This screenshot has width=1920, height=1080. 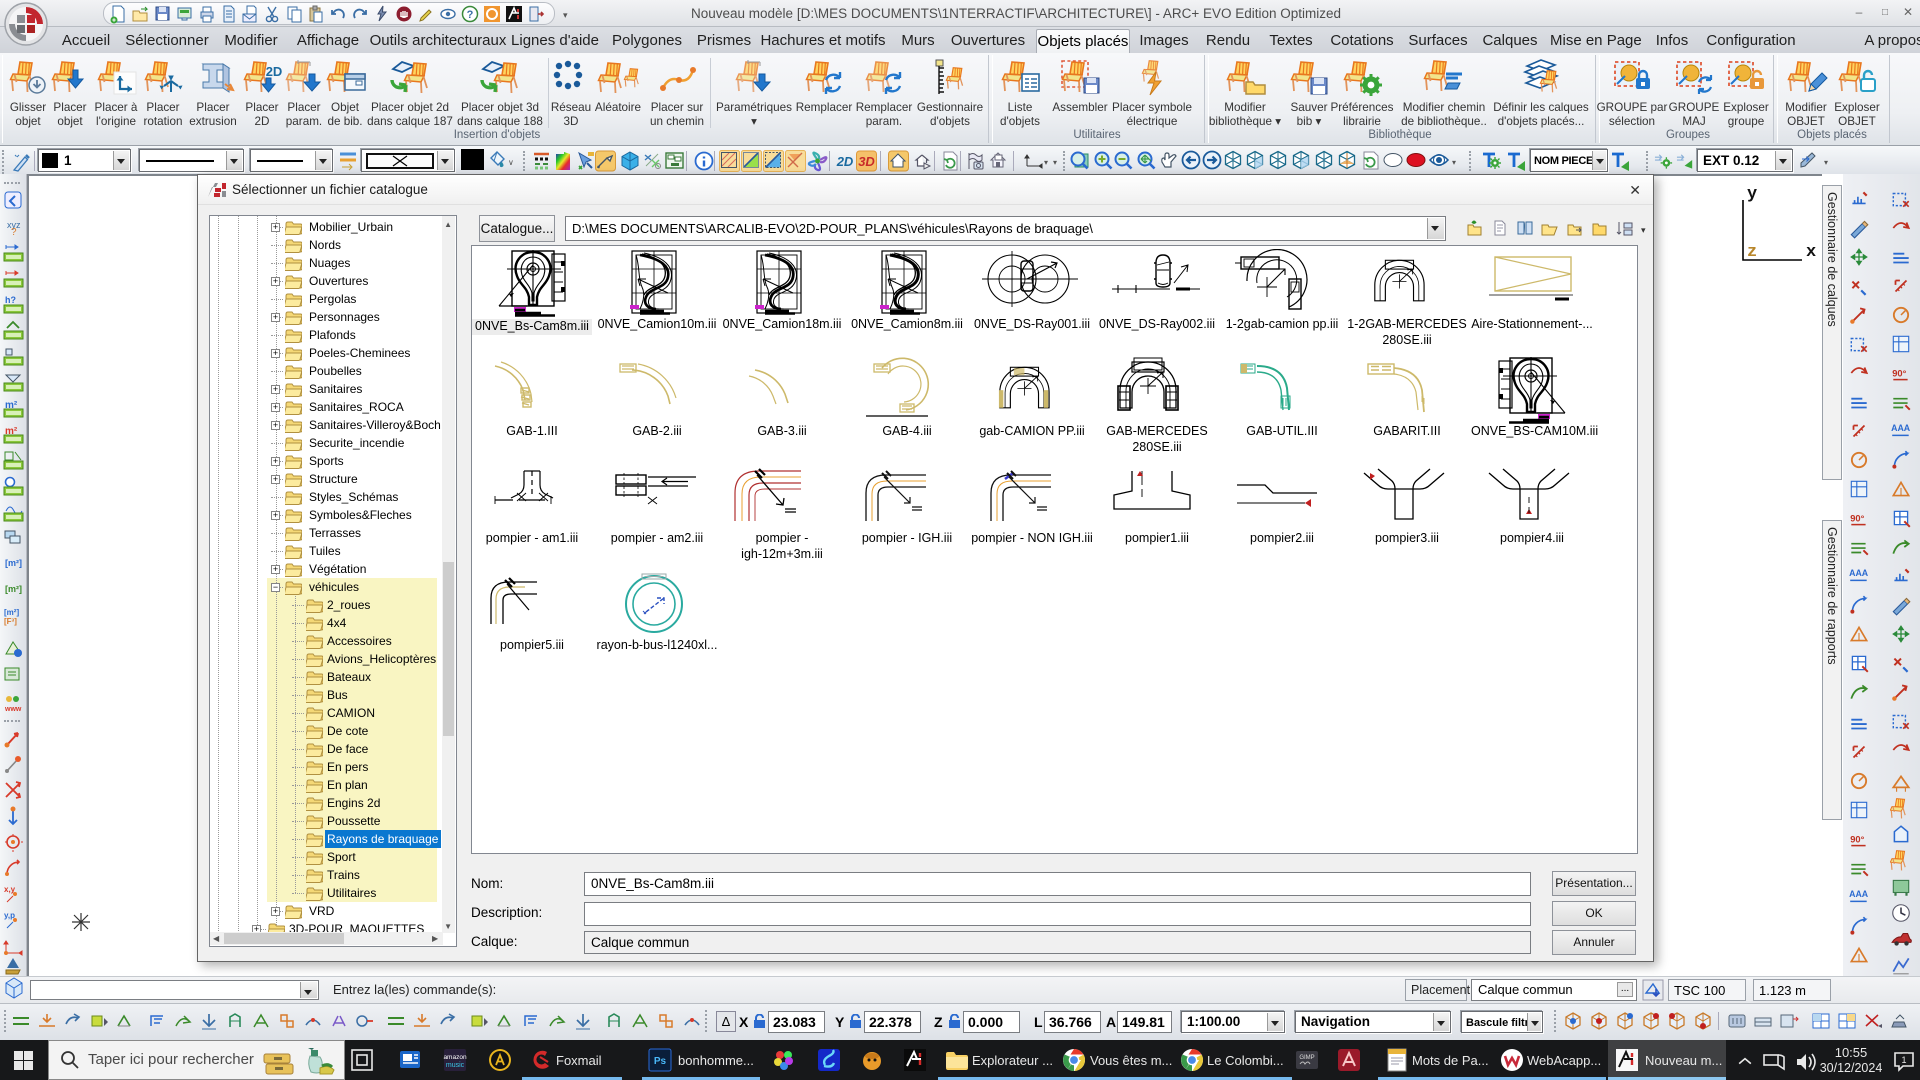 What do you see at coordinates (455, 1065) in the screenshot?
I see `svg-text: music` at bounding box center [455, 1065].